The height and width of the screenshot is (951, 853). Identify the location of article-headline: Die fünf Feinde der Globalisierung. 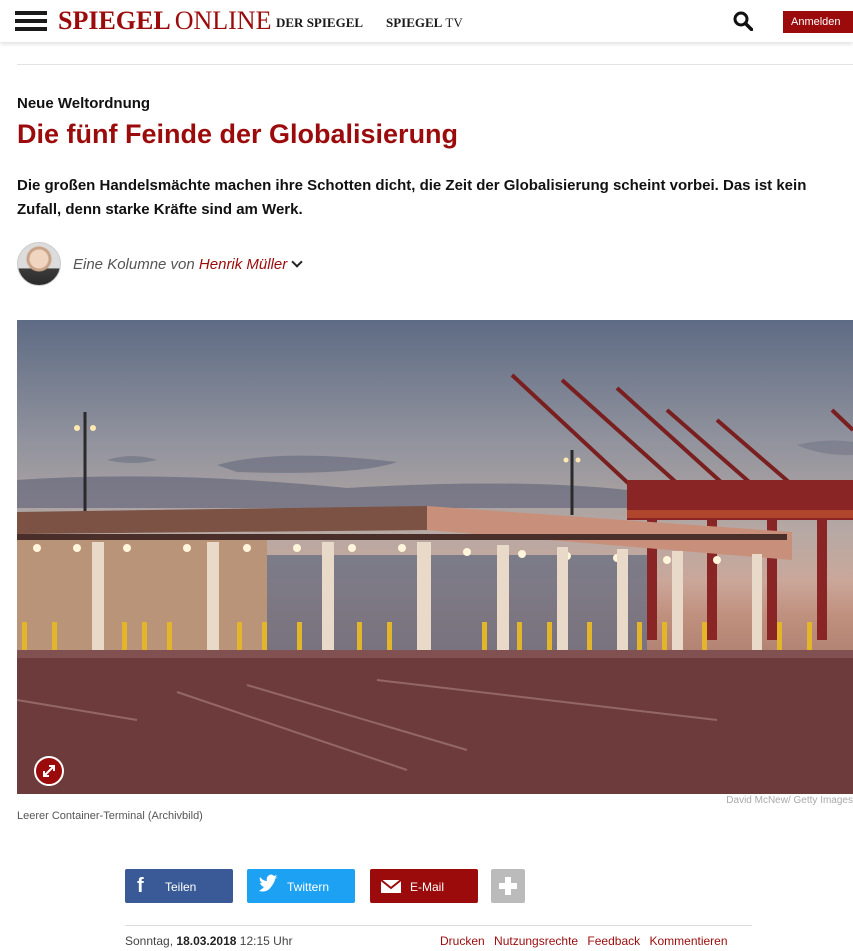
(238, 134).